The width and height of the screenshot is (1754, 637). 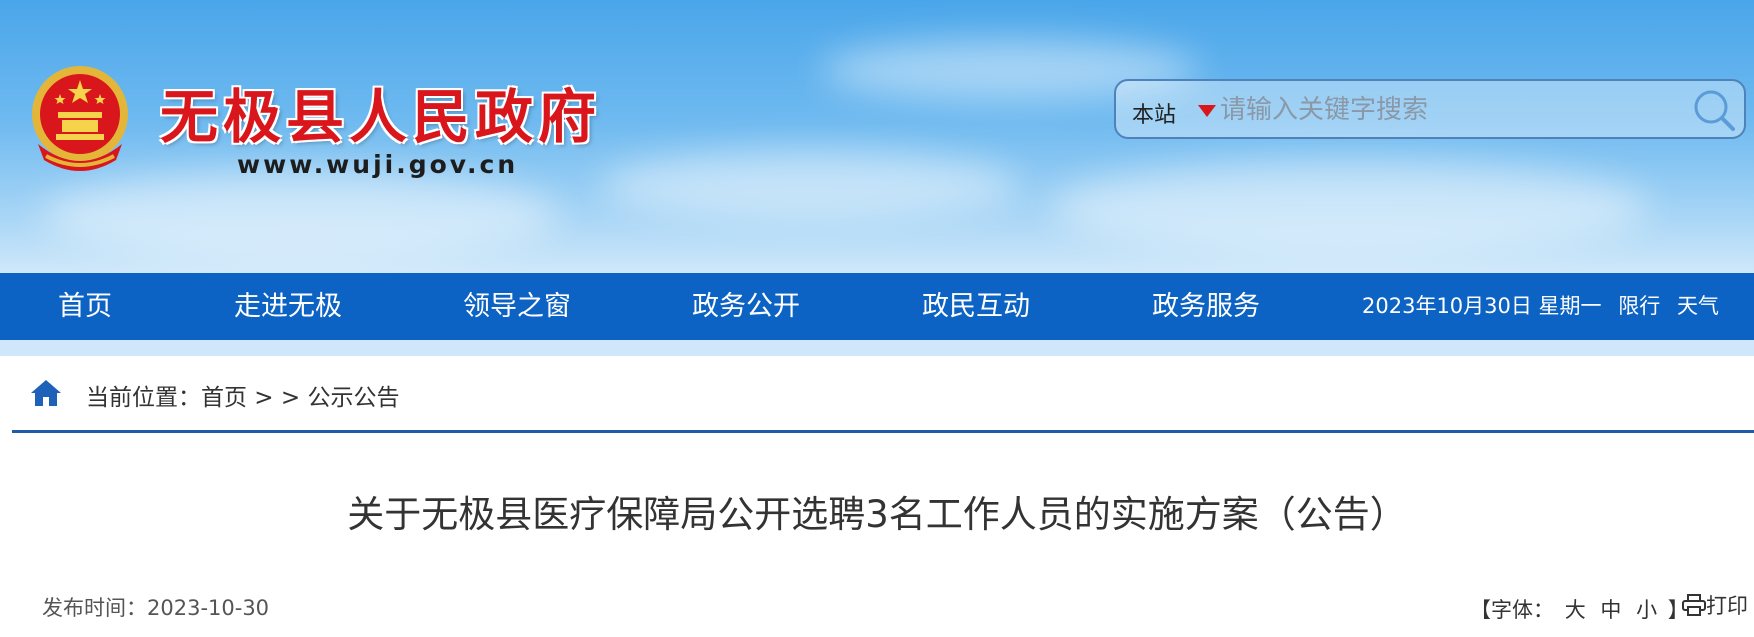 I want to click on weather-link: 天气, so click(x=1698, y=306).